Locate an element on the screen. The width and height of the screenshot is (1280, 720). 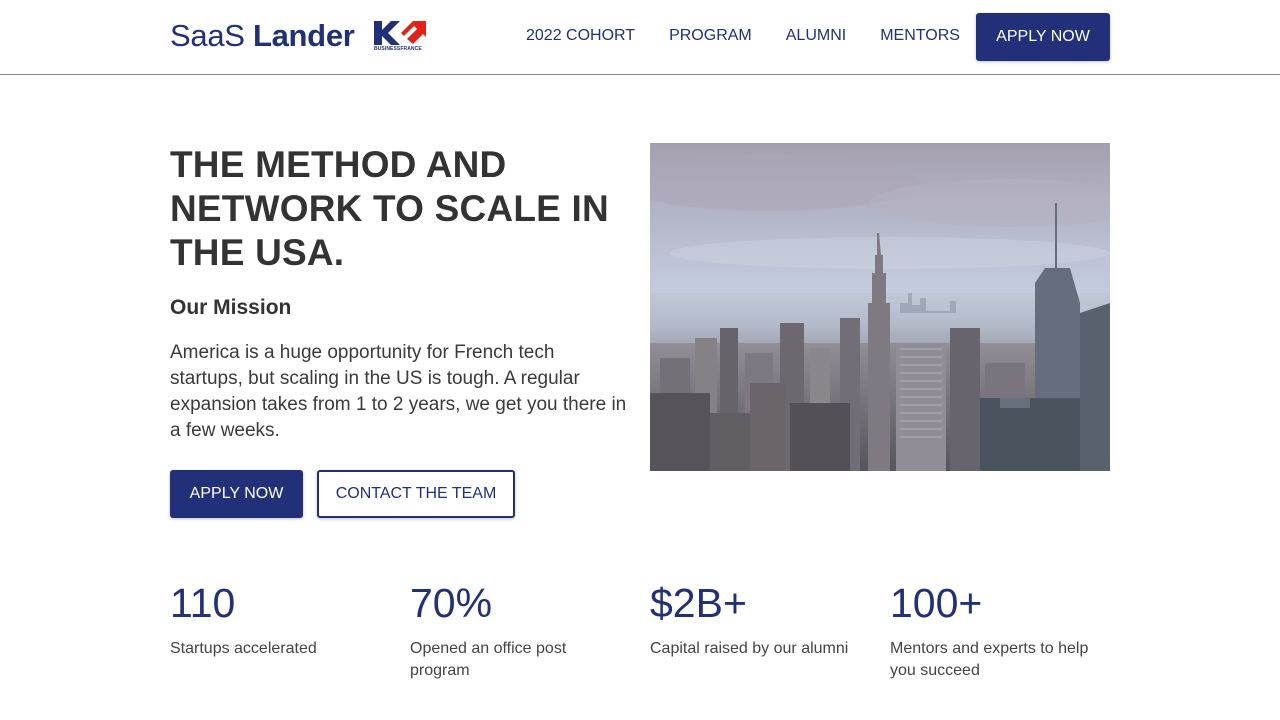
stat-capital: $2B+ Capital raised by our alumni is located at coordinates (760, 620).